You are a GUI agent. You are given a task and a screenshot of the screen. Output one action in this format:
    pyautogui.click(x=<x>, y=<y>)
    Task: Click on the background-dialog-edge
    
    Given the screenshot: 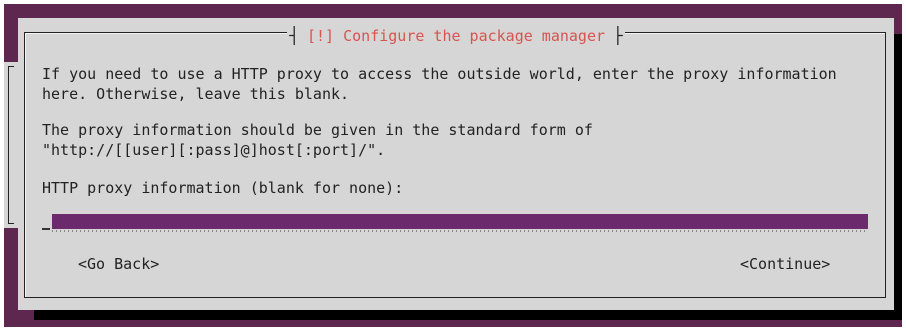 What is the action you would take?
    pyautogui.click(x=11, y=145)
    